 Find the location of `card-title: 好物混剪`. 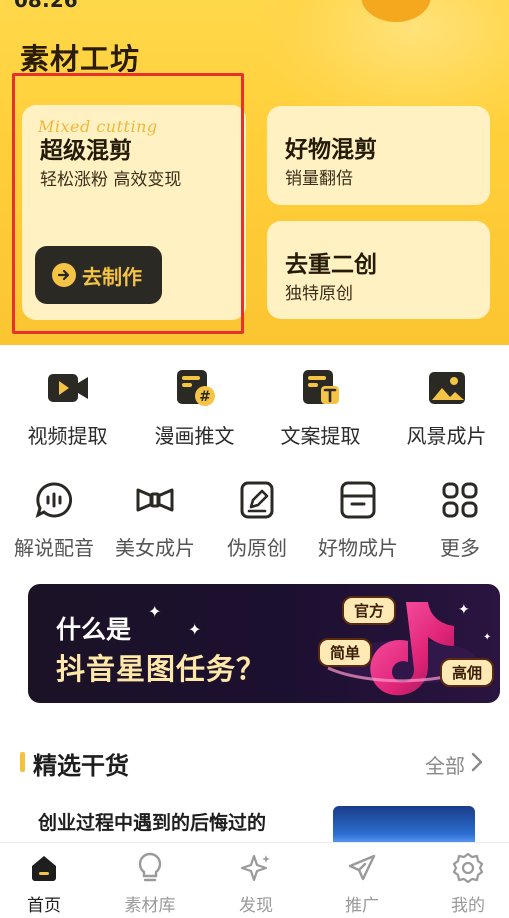

card-title: 好物混剪 is located at coordinates (331, 150).